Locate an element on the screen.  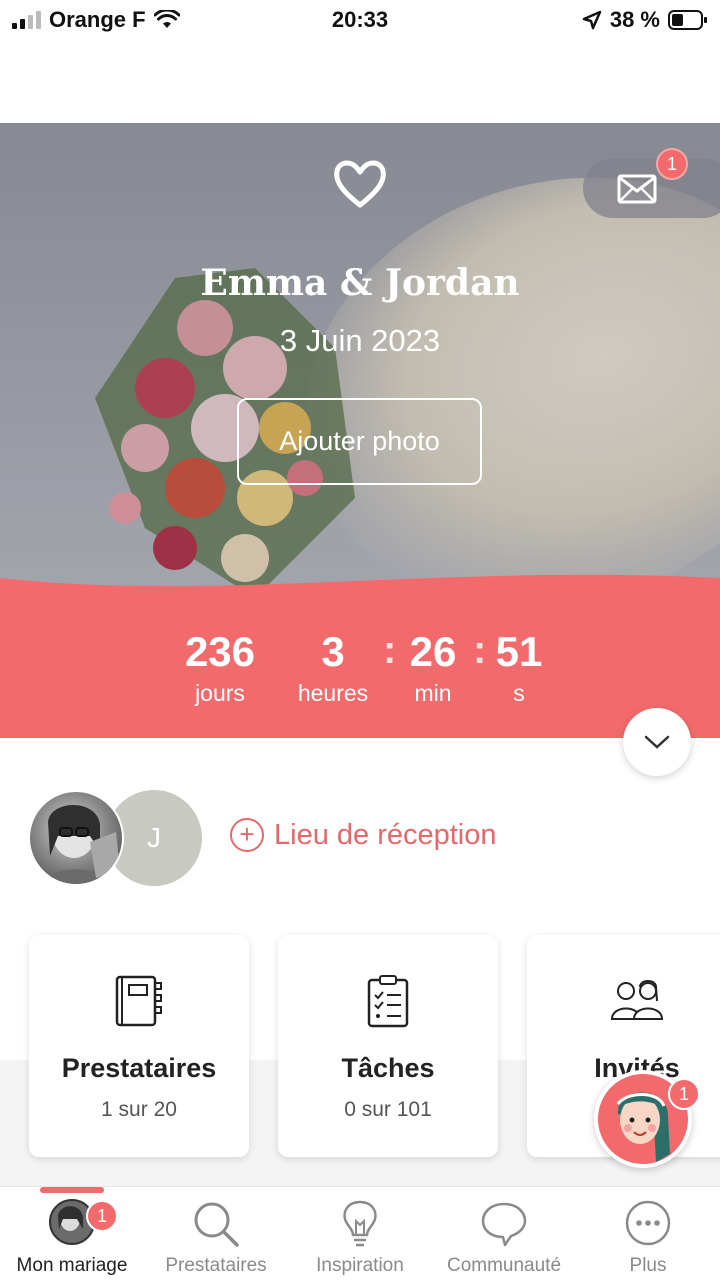
add-venue-link: + Lieu de réception is located at coordinates (363, 835).